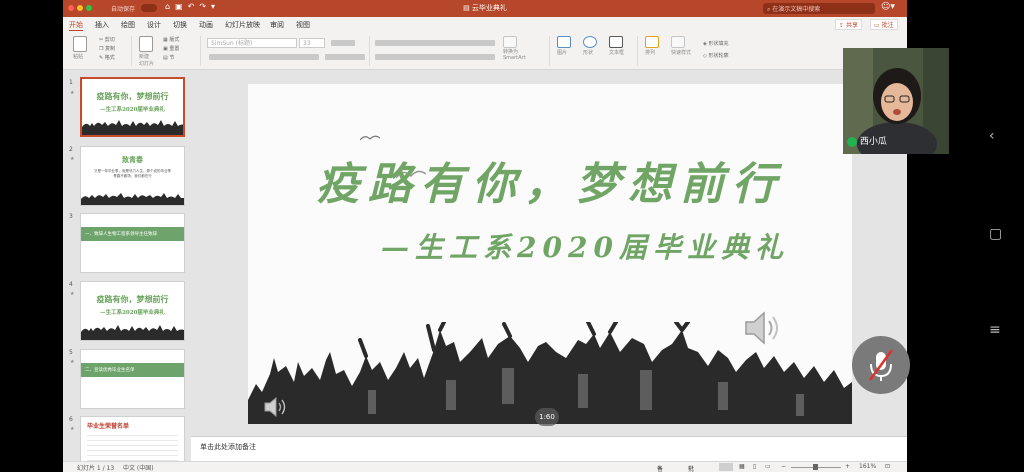 Image resolution: width=1024 pixels, height=472 pixels. I want to click on reset-button: ▣ 重置, so click(171, 49).